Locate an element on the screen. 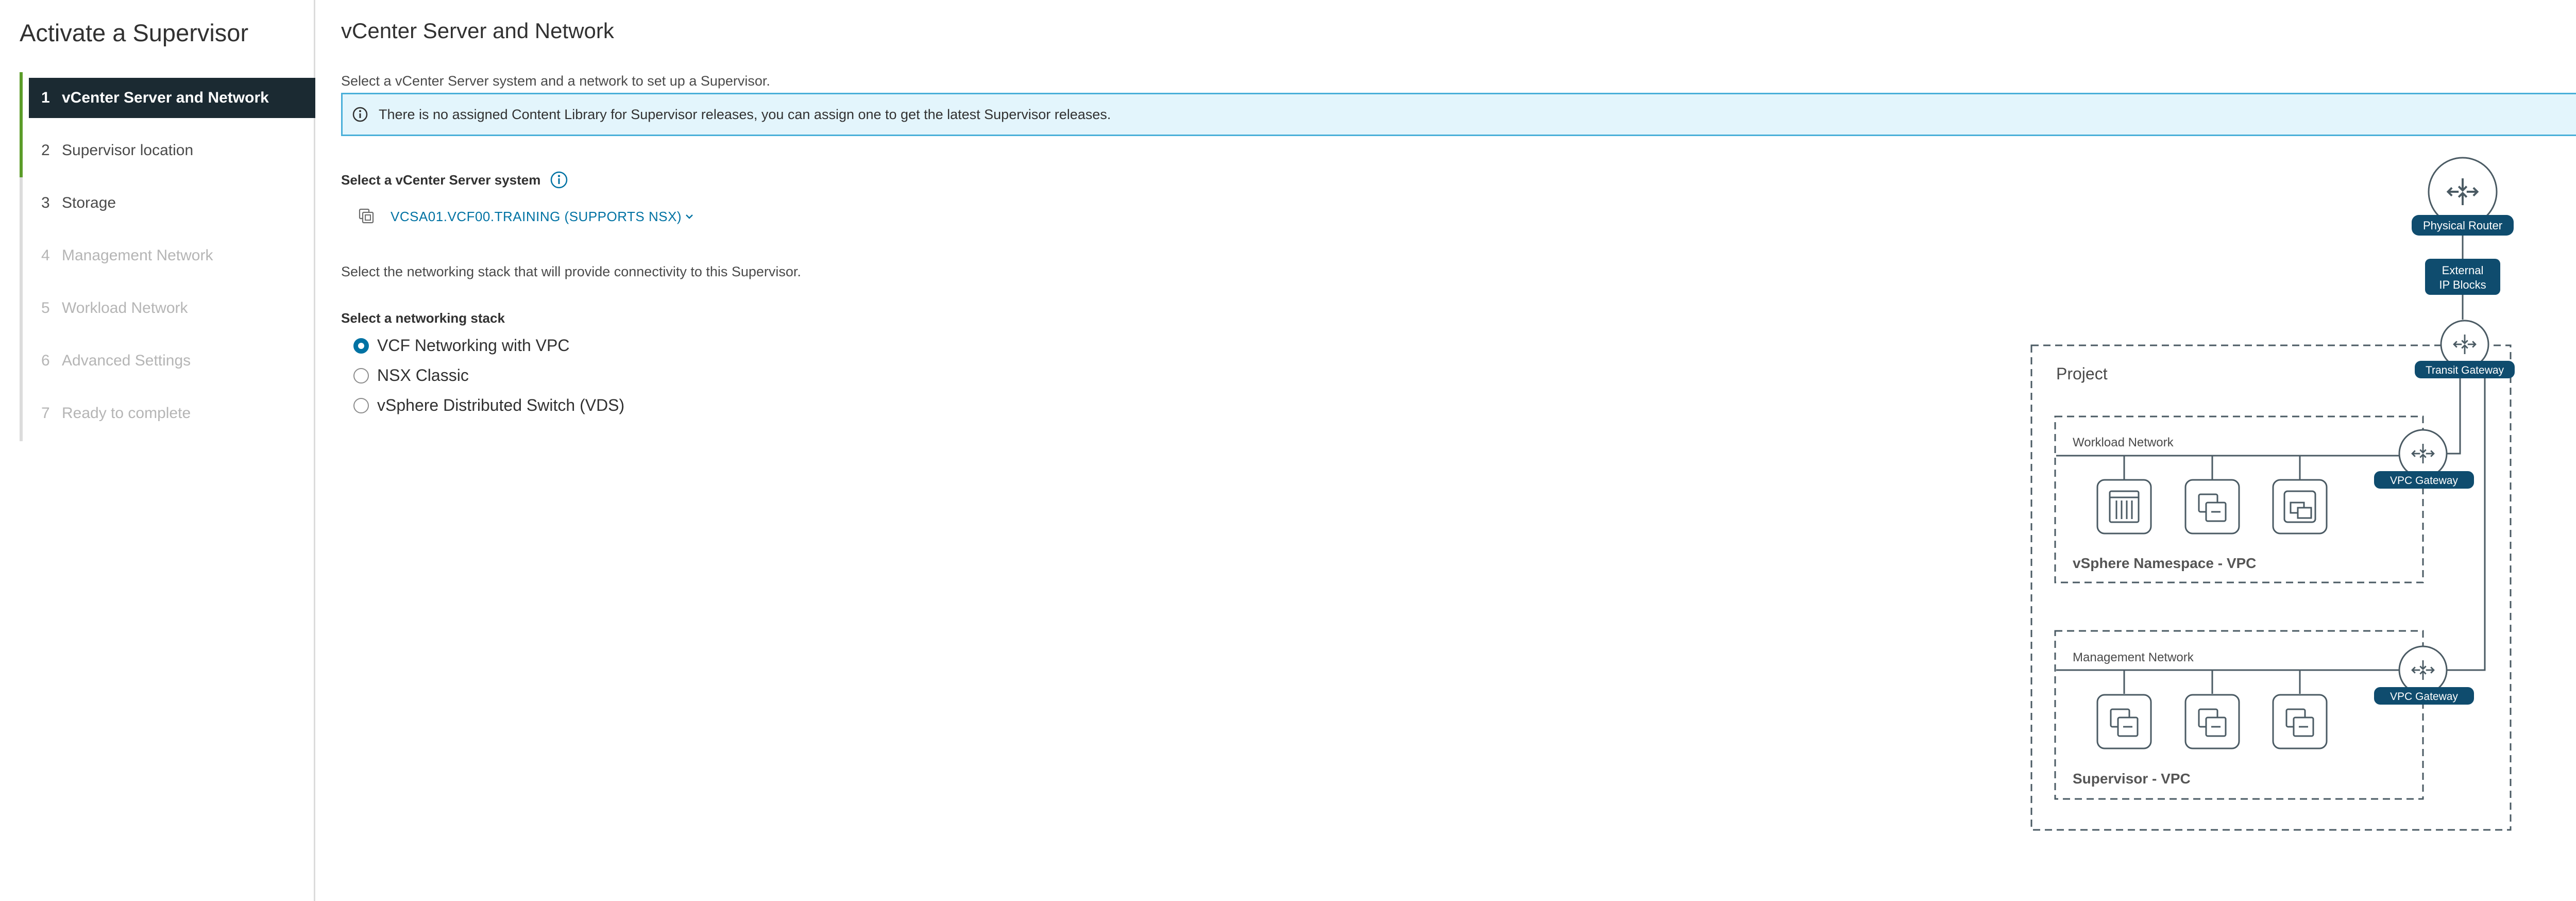 The height and width of the screenshot is (901, 2576). step-management-network: 4 Management Network is located at coordinates (172, 256).